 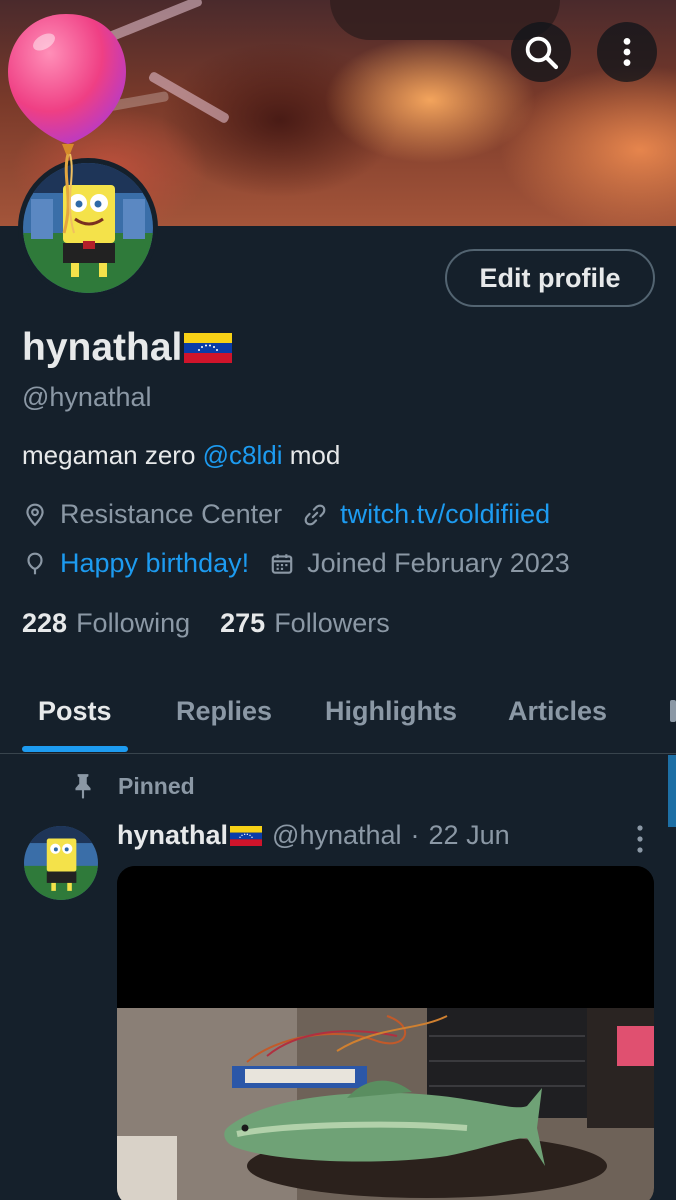 What do you see at coordinates (45, 623) in the screenshot?
I see `following-count: 228` at bounding box center [45, 623].